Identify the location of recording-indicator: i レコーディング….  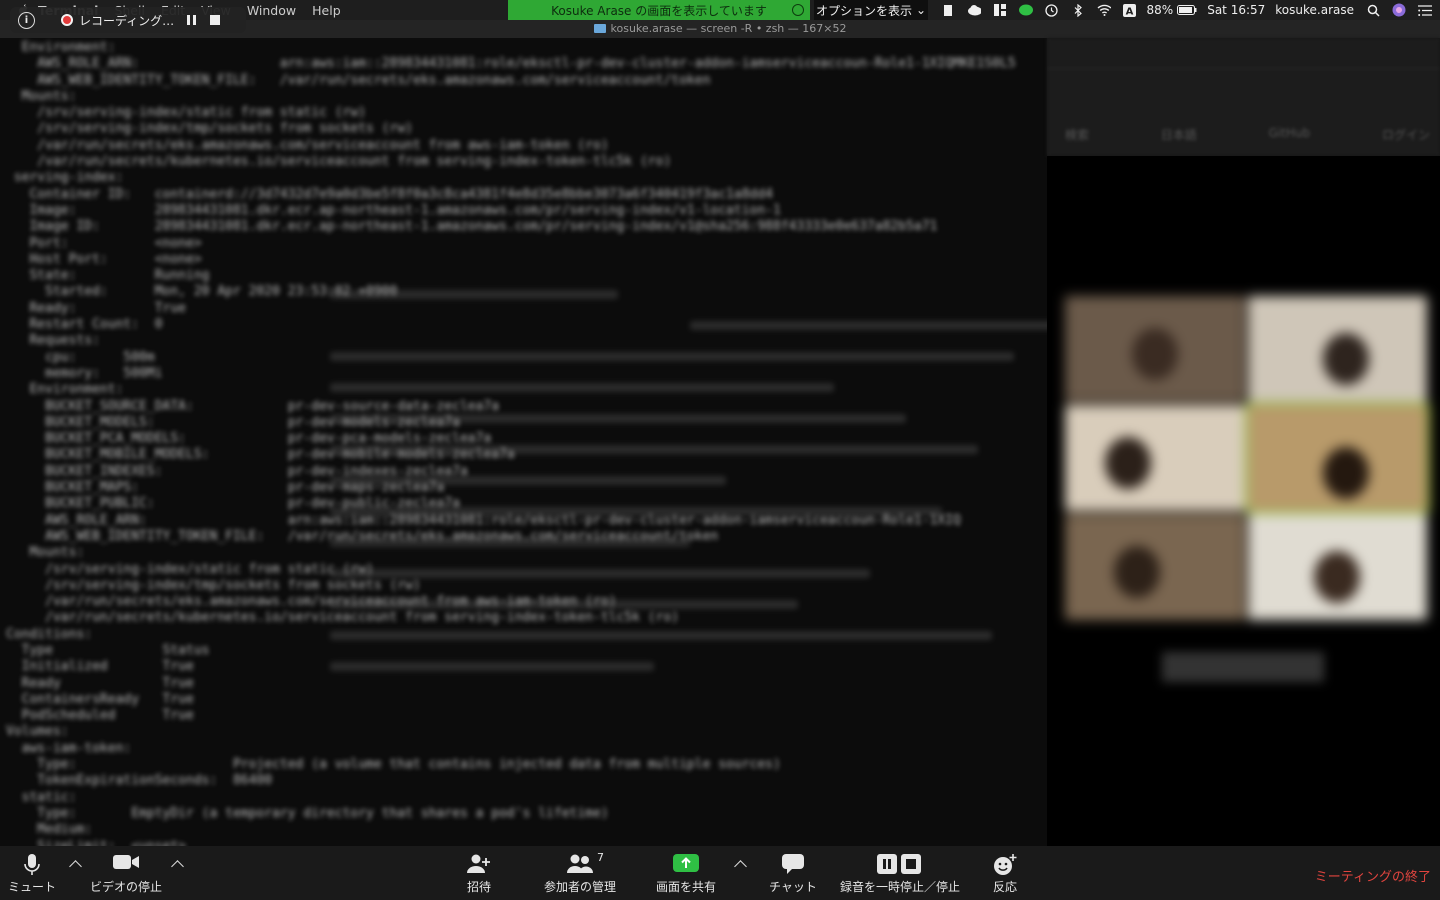
(128, 20).